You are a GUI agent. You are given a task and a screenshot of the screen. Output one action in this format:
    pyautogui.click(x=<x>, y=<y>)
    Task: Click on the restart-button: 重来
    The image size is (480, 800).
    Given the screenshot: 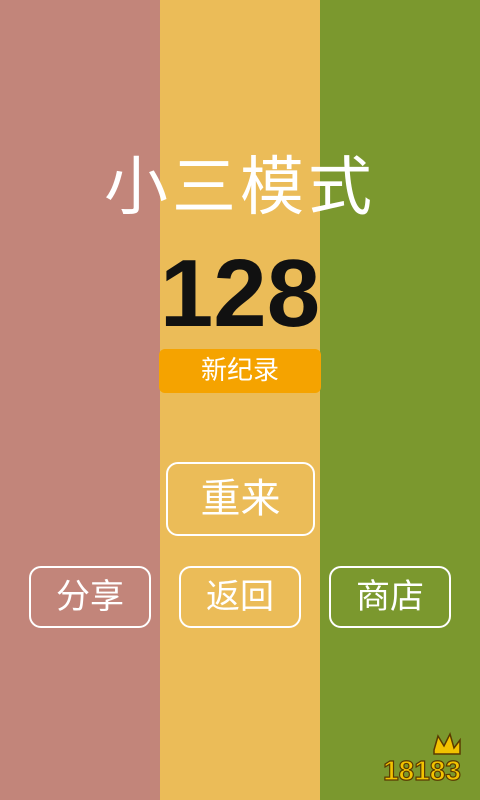 What is the action you would take?
    pyautogui.click(x=240, y=499)
    